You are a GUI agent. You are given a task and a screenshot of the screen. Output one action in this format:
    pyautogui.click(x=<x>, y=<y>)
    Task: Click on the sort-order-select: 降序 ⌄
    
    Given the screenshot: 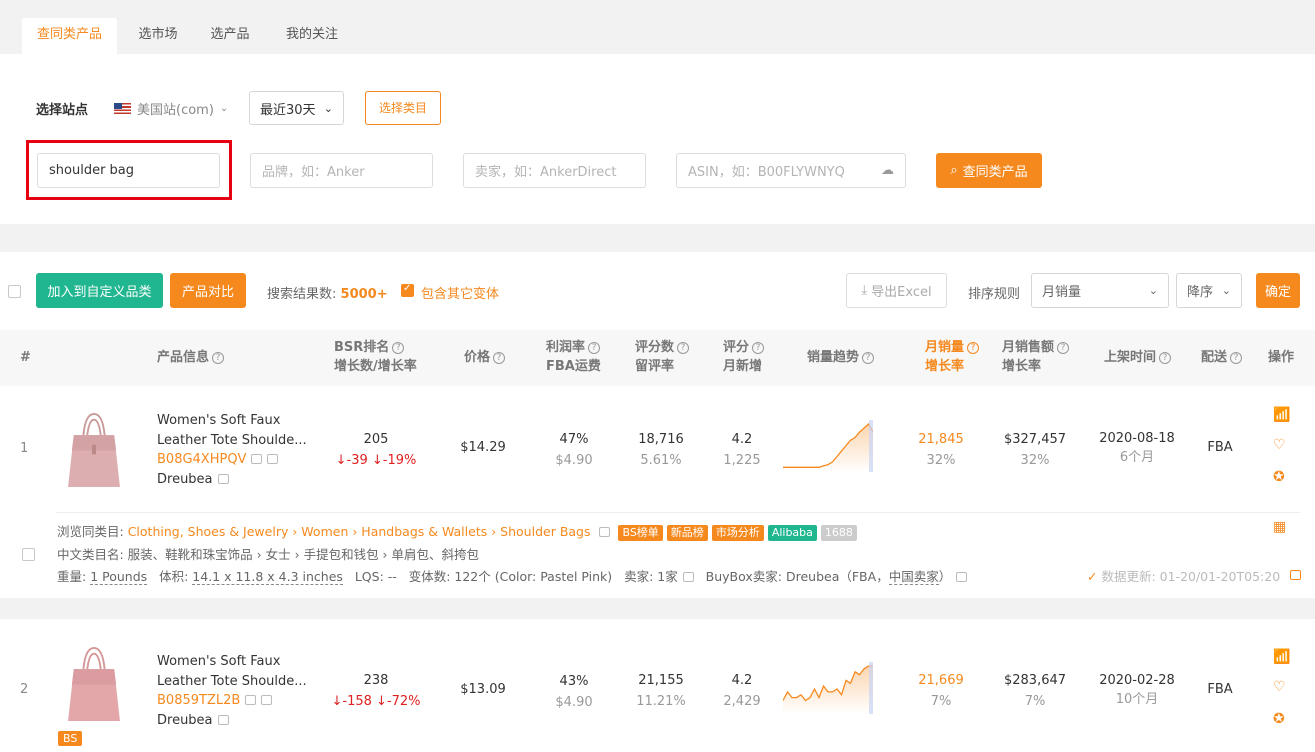 What is the action you would take?
    pyautogui.click(x=1209, y=290)
    